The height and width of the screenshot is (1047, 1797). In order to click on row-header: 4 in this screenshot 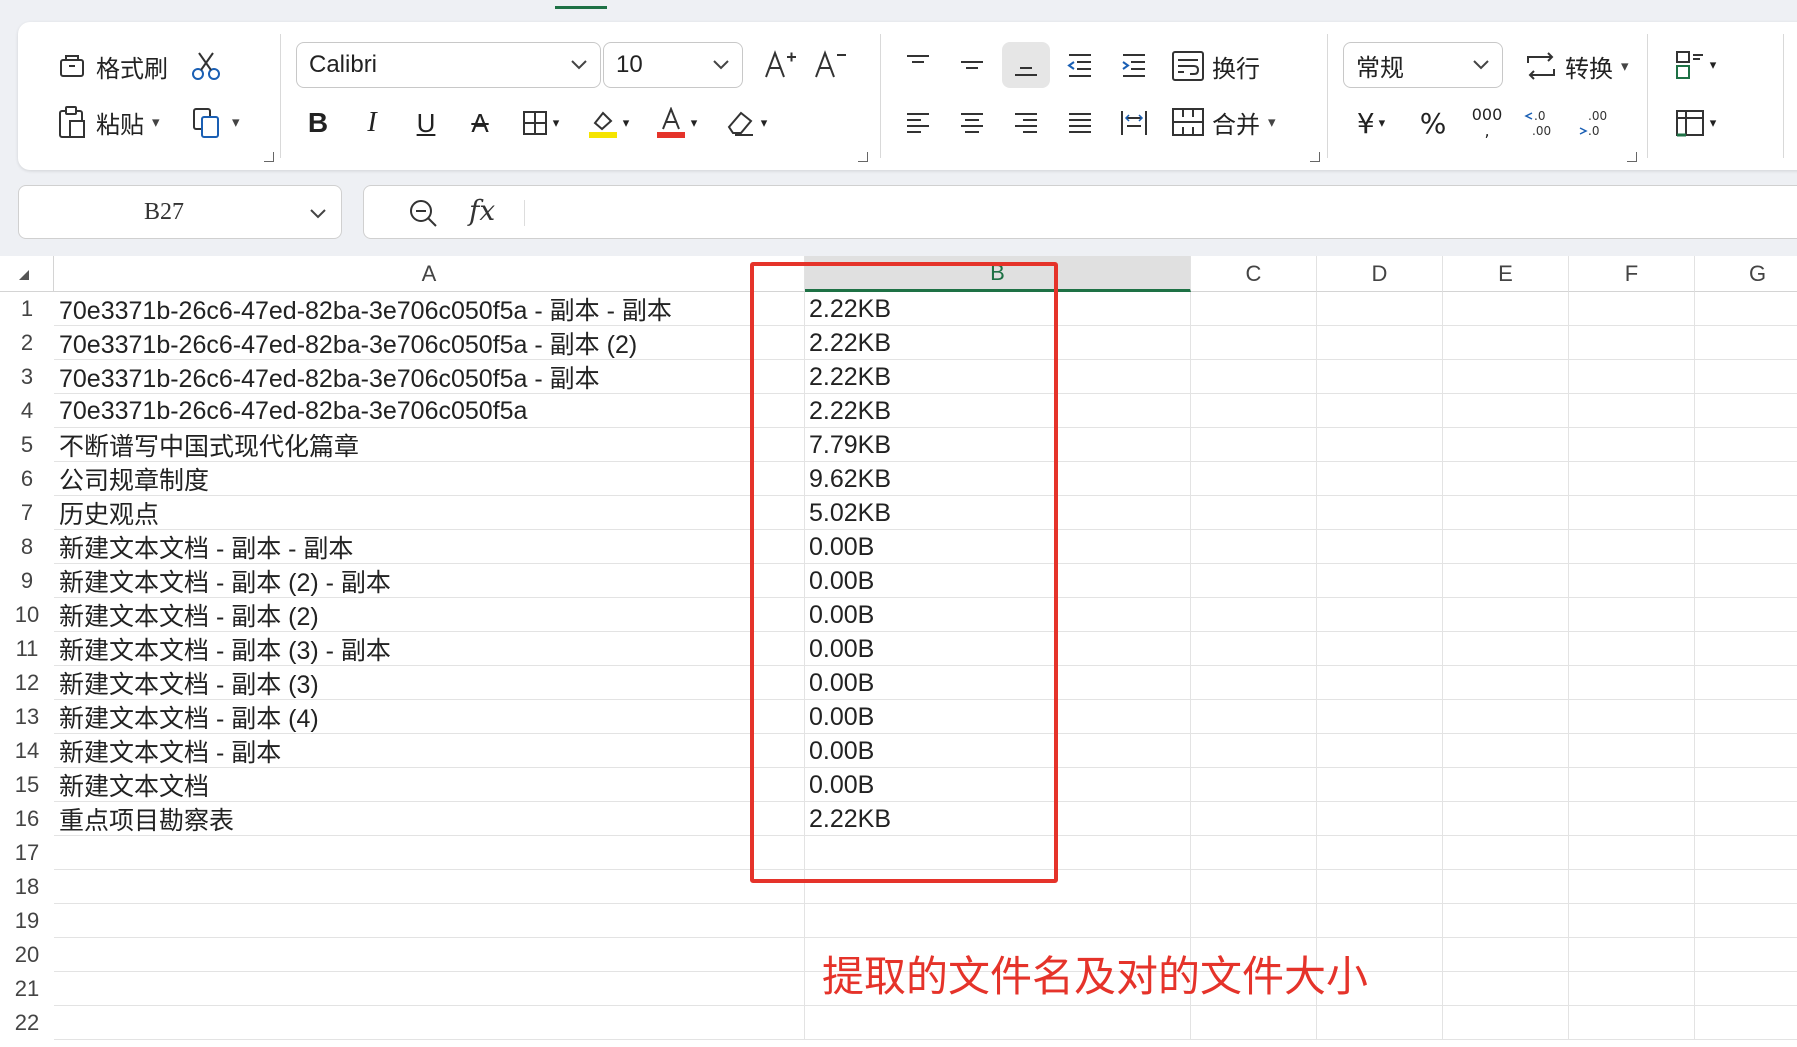, I will do `click(27, 411)`.